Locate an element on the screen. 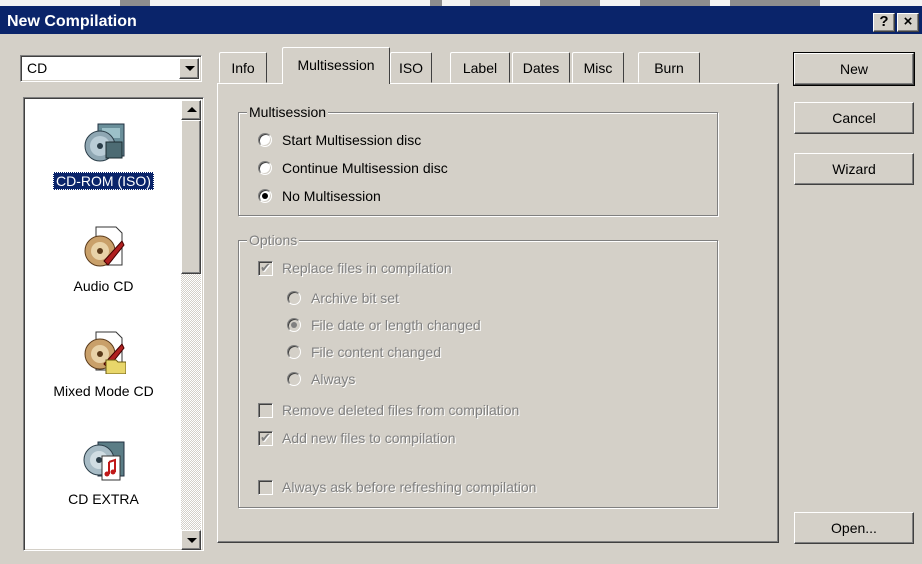 This screenshot has height=564, width=922. tab-burn: Burn is located at coordinates (669, 67).